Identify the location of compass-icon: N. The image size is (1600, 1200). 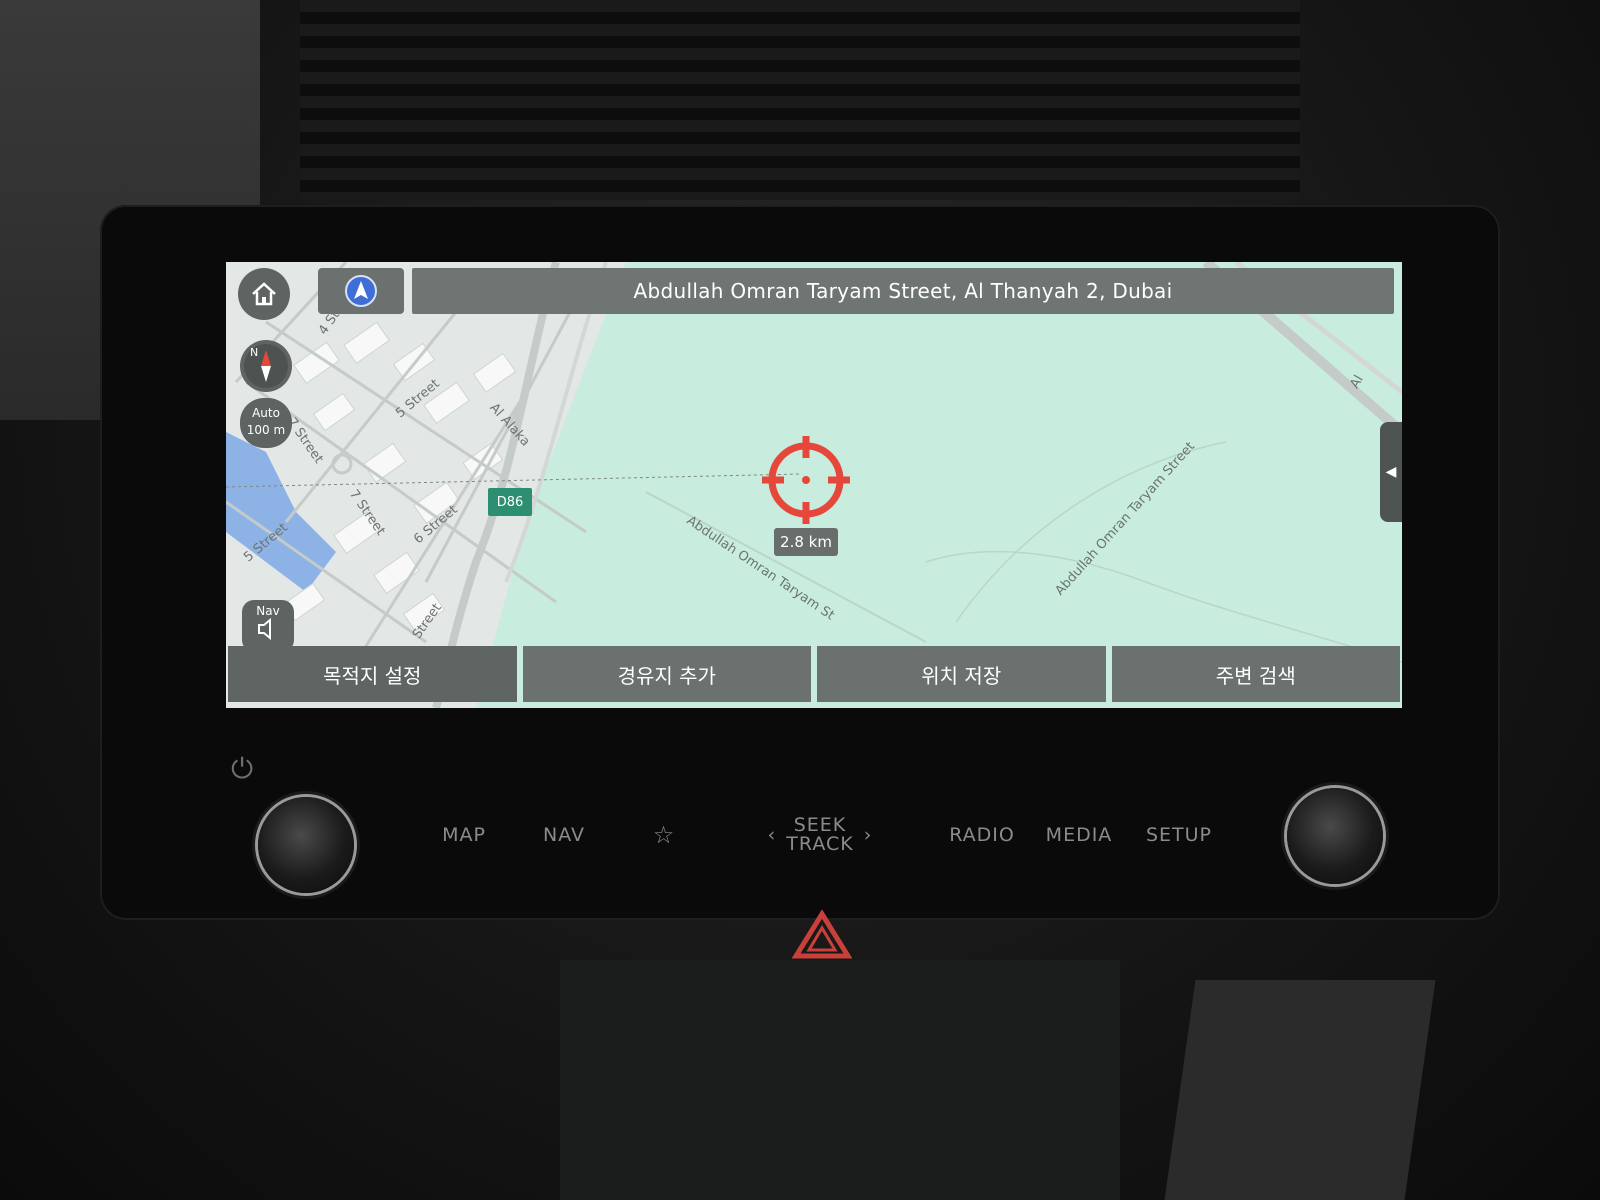
(266, 366).